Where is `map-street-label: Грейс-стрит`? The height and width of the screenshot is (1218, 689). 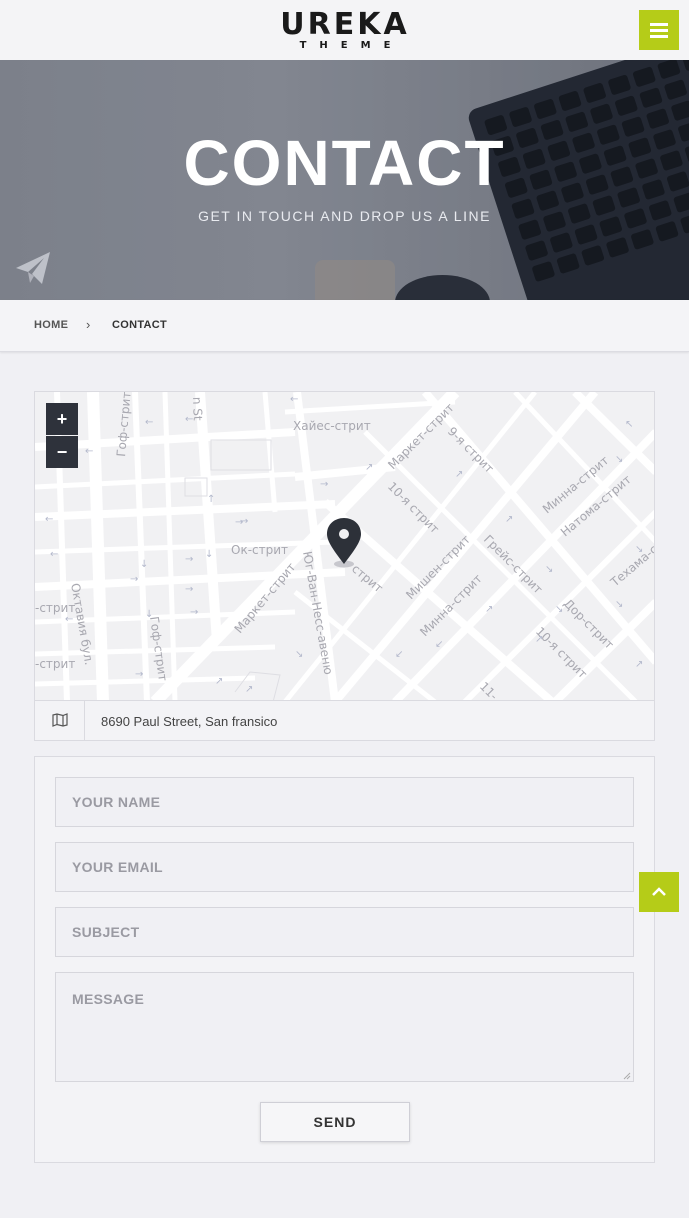
map-street-label: Грейс-стрит is located at coordinates (513, 564).